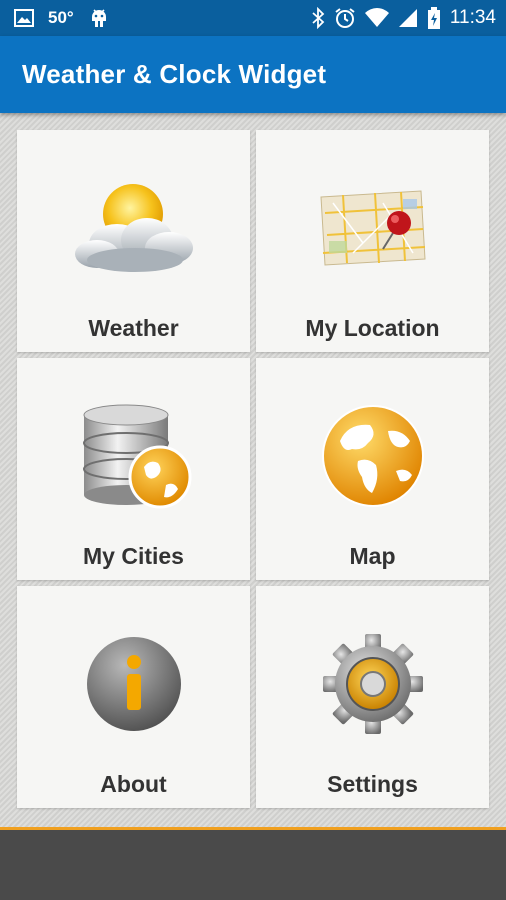 The height and width of the screenshot is (900, 506). Describe the element at coordinates (434, 18) in the screenshot. I see `battery-icon` at that location.